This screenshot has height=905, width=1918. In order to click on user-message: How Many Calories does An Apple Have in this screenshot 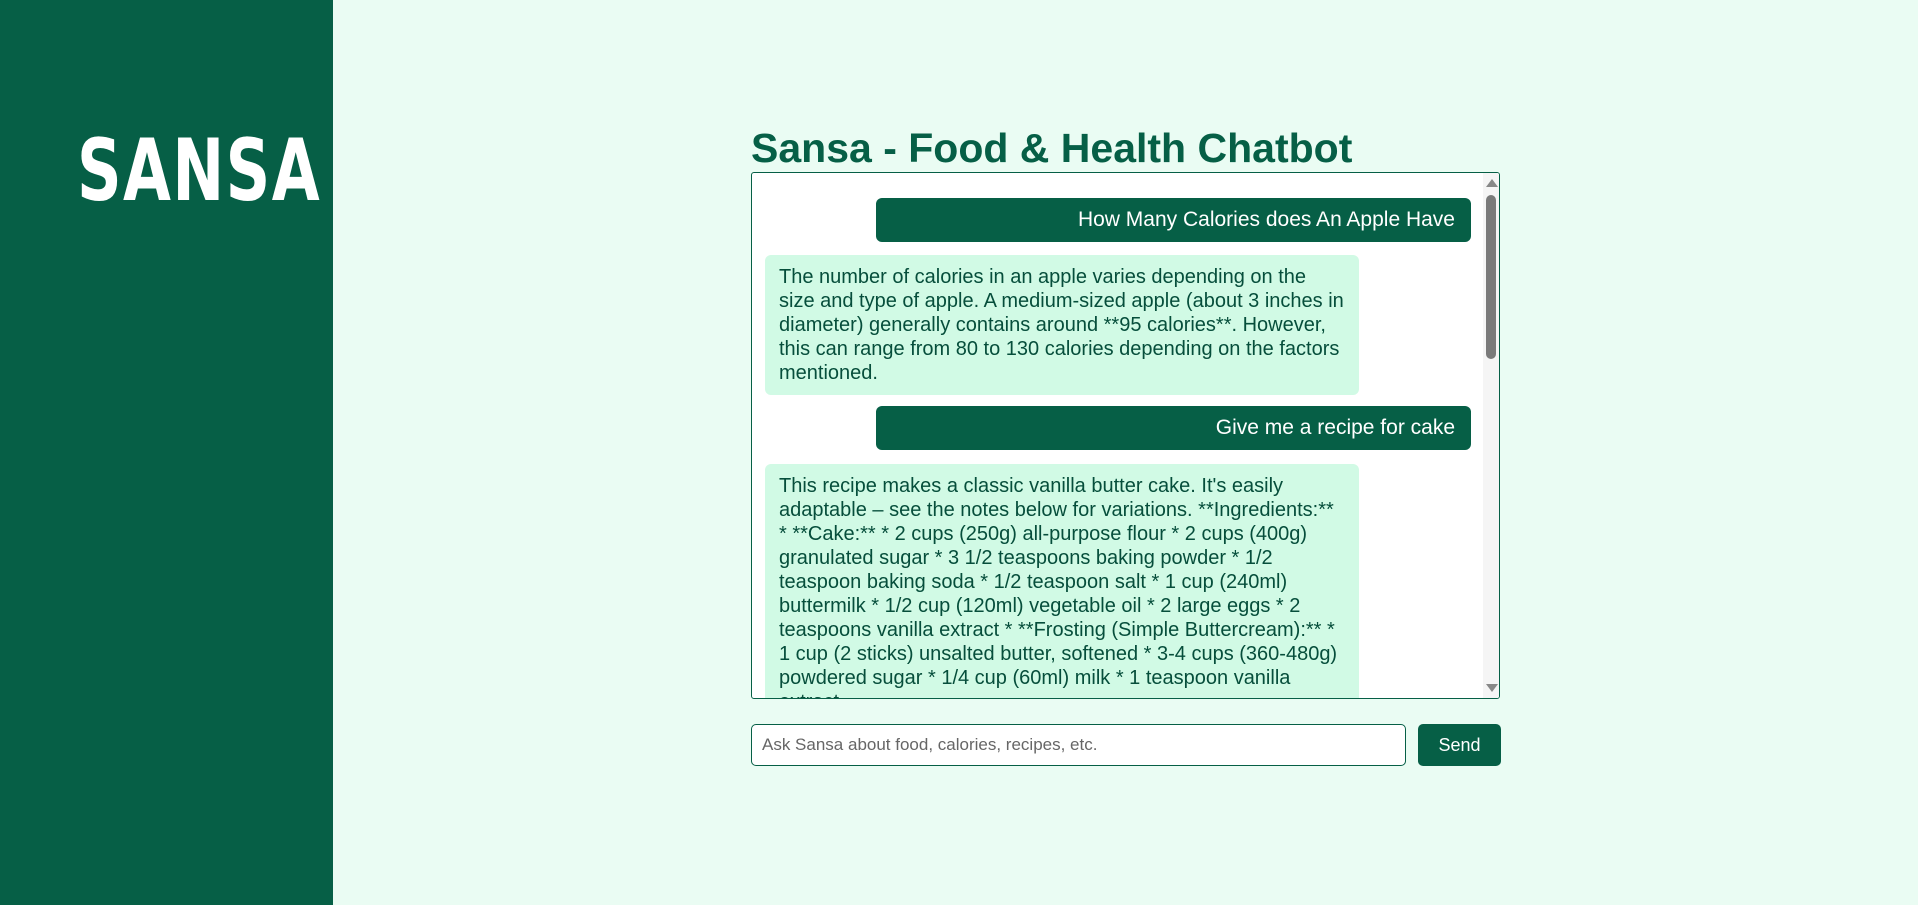, I will do `click(1173, 220)`.